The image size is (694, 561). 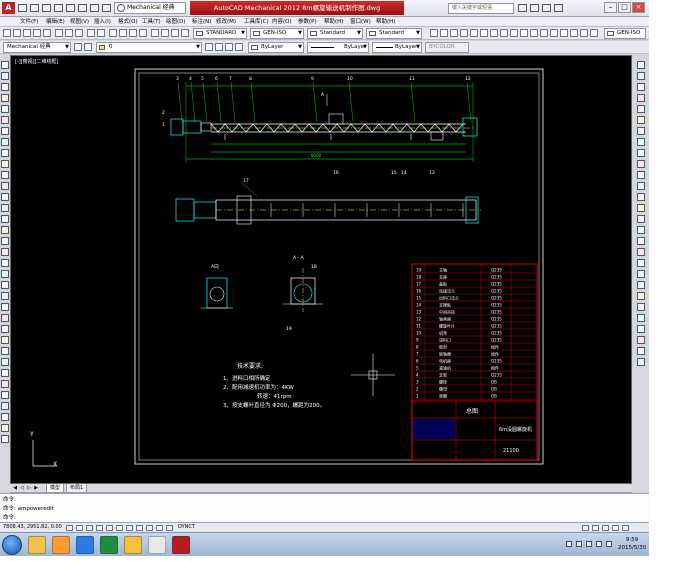 I want to click on region-icon, so click(x=5, y=241).